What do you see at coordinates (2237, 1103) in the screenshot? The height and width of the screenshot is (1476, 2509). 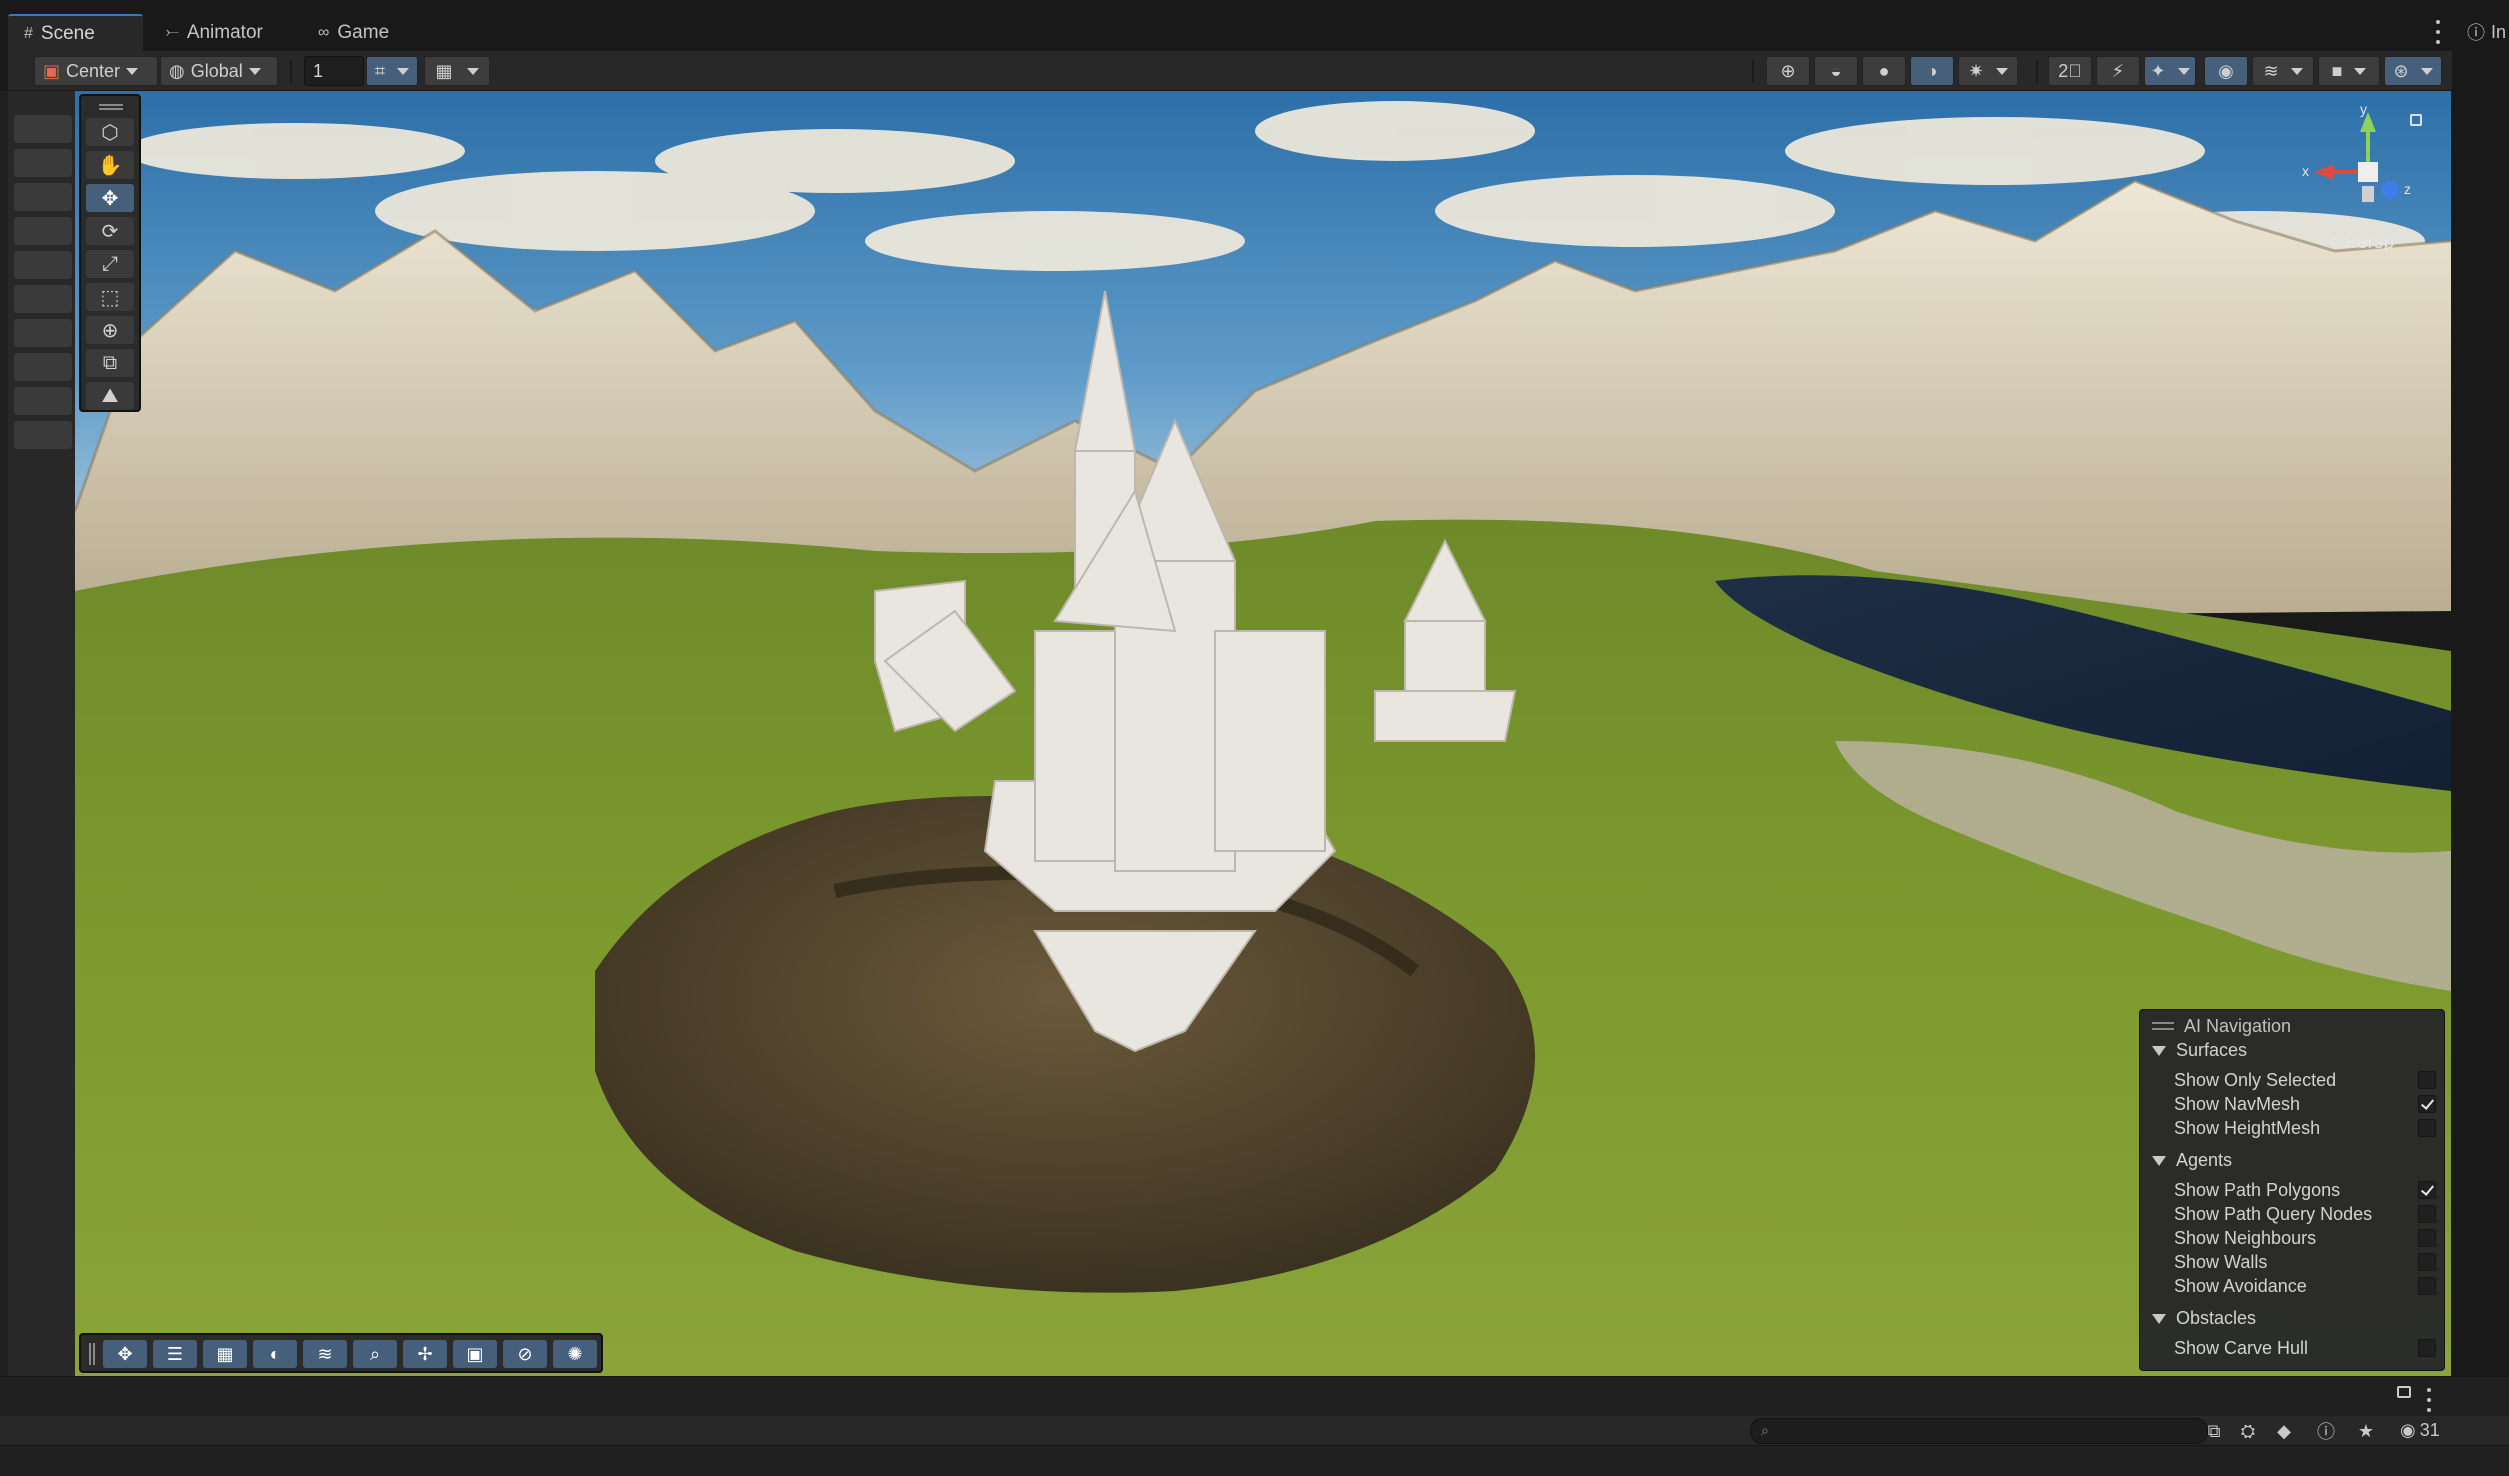 I see `option-label: Show NavMesh` at bounding box center [2237, 1103].